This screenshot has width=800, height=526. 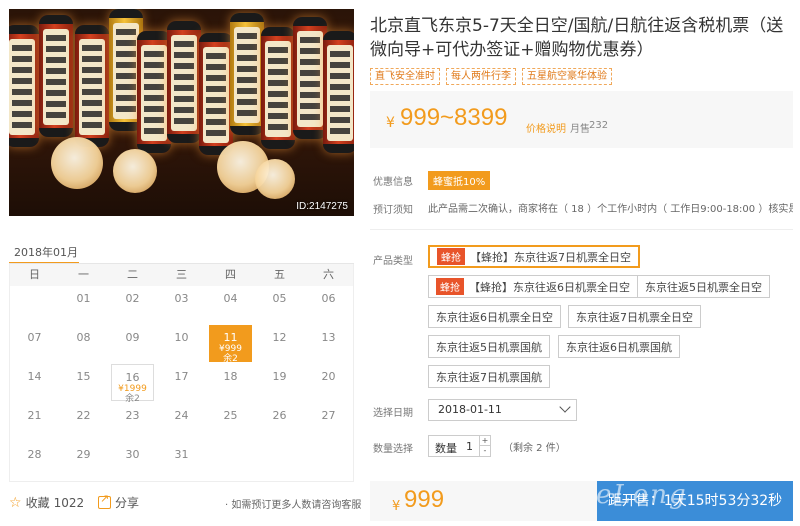 I want to click on calendar-day: 04, so click(x=230, y=305).